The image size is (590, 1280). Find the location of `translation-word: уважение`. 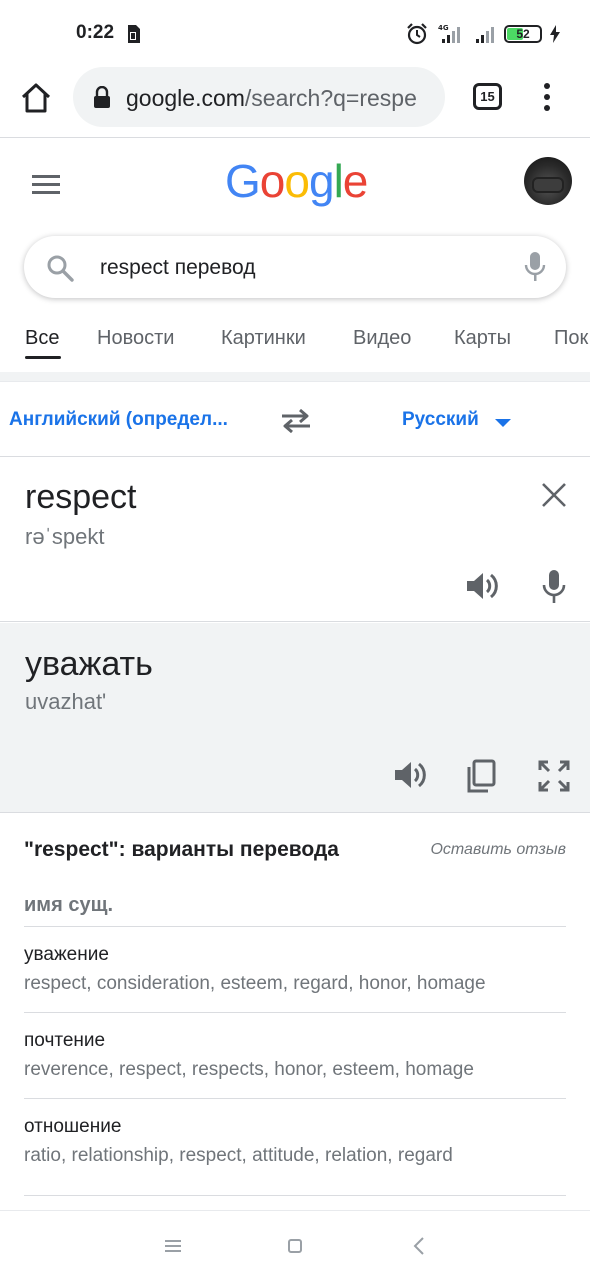

translation-word: уважение is located at coordinates (66, 954).